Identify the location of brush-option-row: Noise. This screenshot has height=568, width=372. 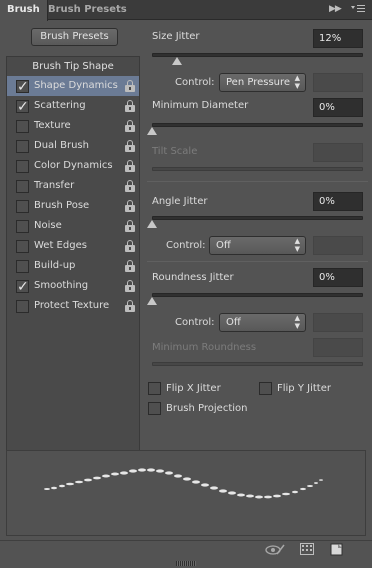
(73, 226).